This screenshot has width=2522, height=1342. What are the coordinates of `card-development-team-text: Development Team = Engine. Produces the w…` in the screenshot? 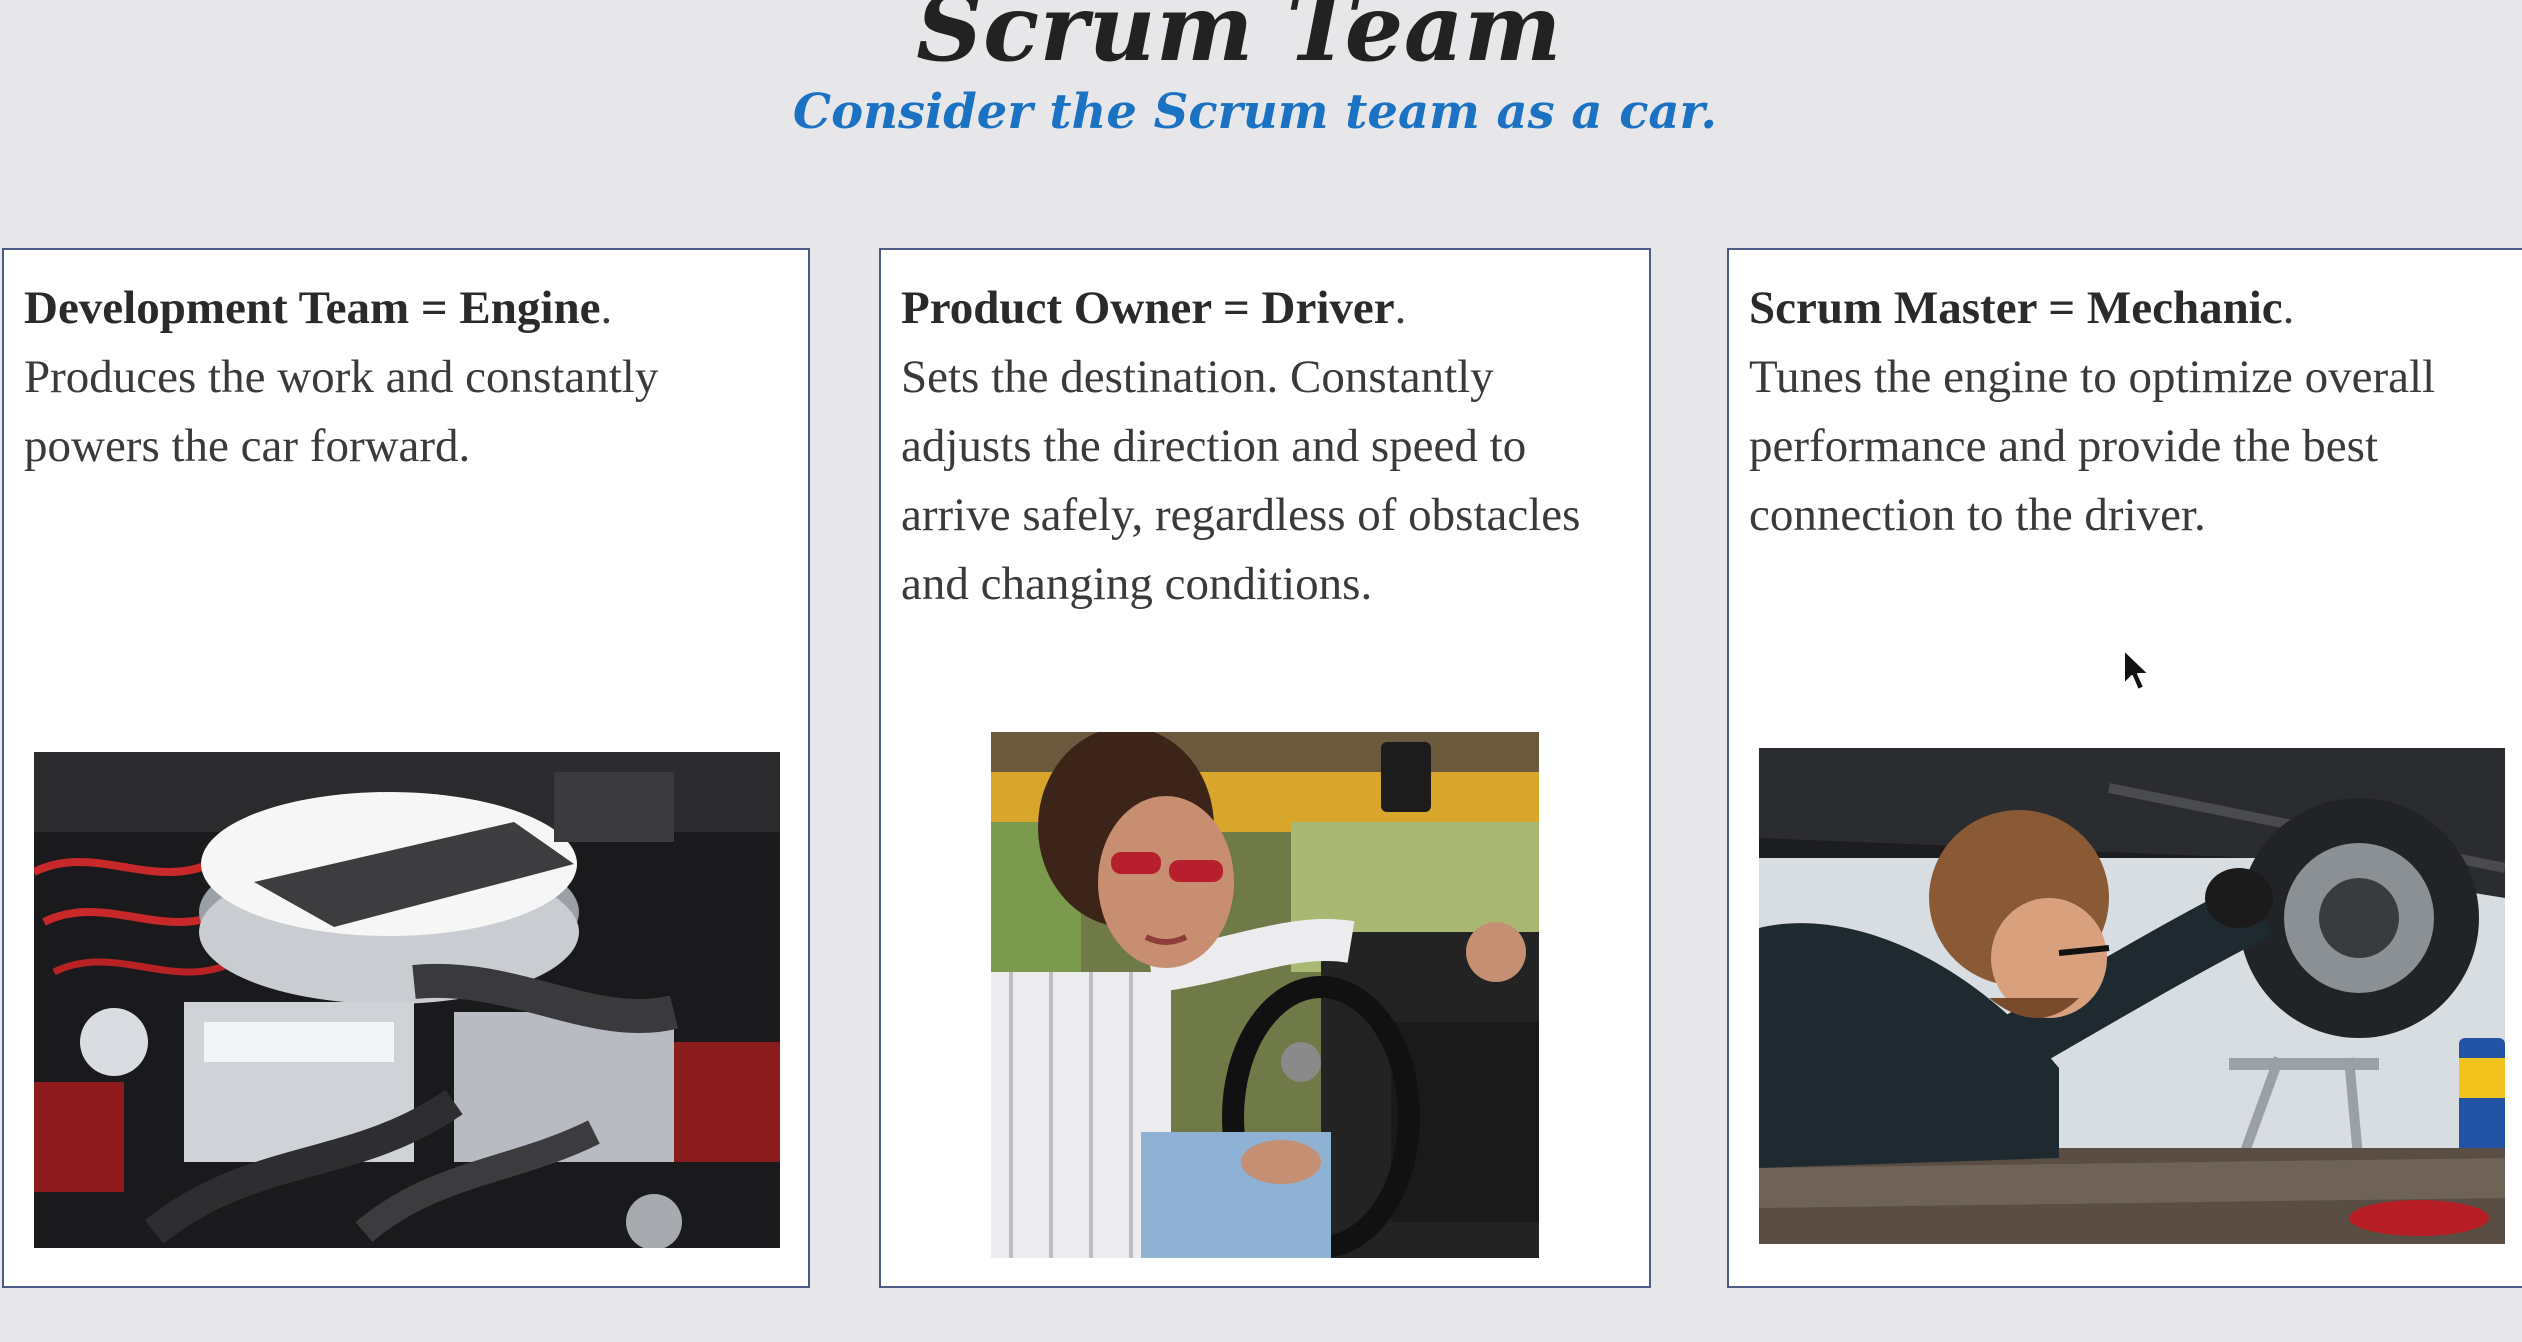 It's located at (341, 377).